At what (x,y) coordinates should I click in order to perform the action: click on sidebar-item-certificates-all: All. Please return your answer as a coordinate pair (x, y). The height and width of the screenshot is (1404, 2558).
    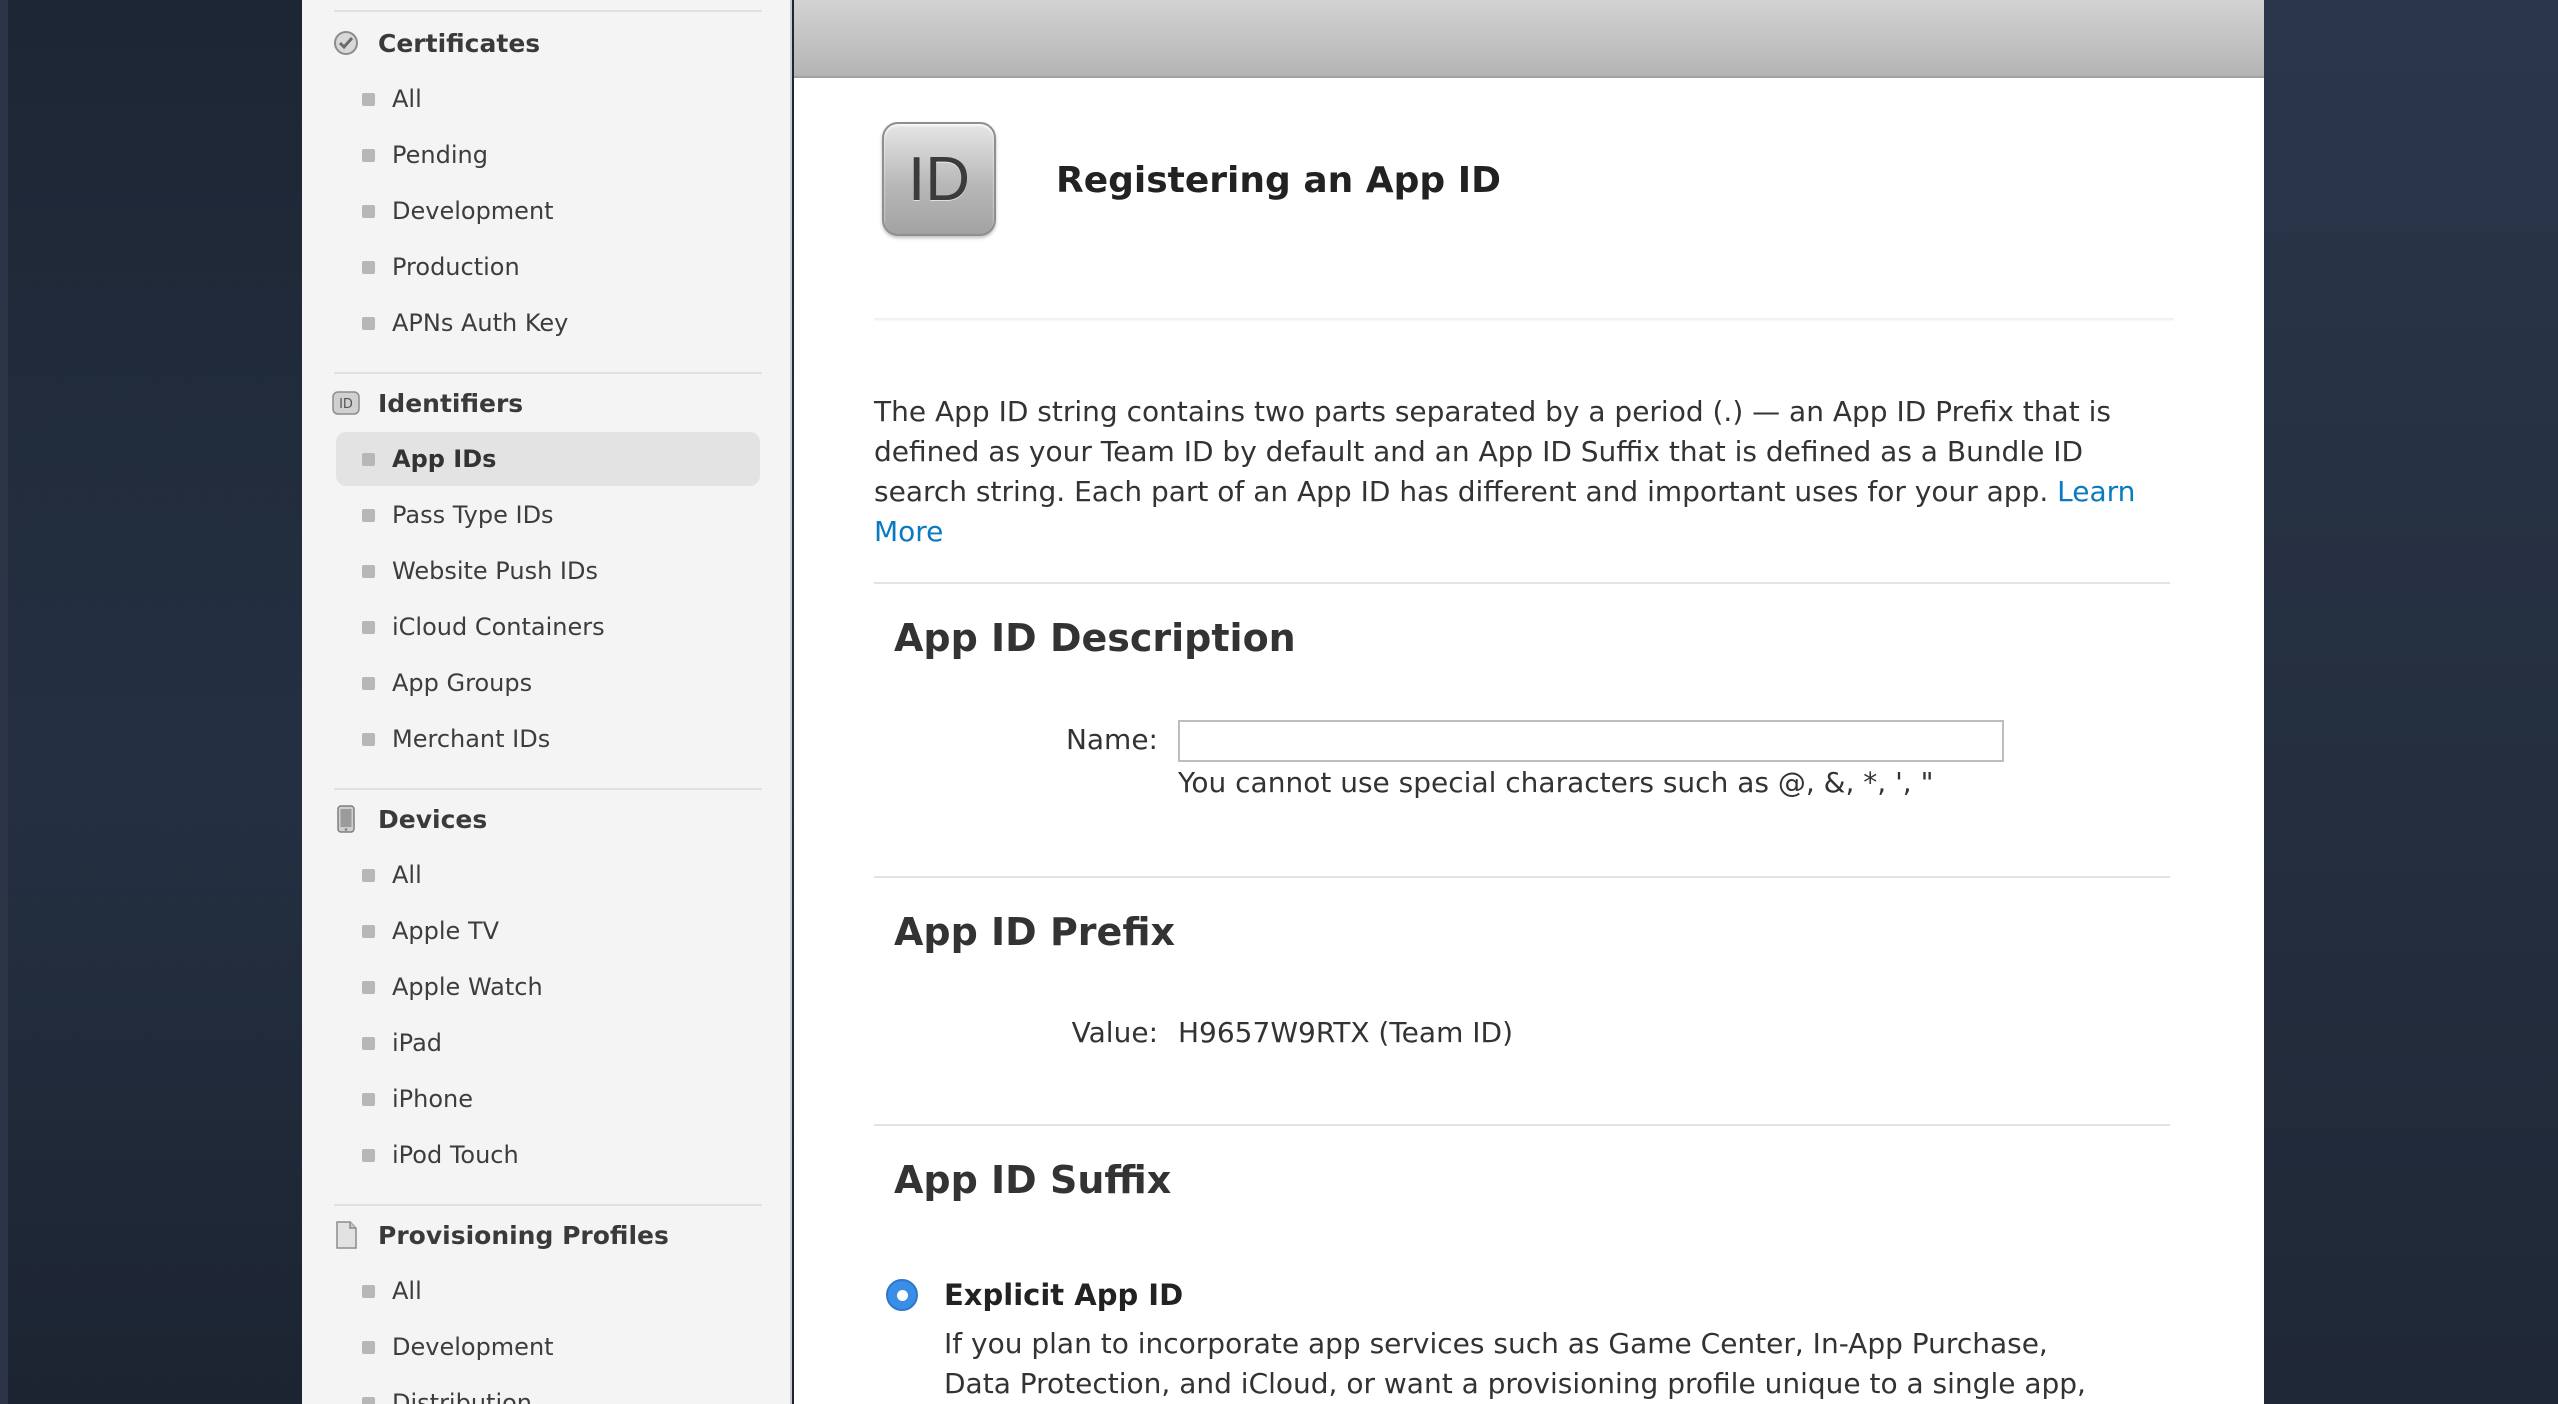
    Looking at the image, I should click on (548, 99).